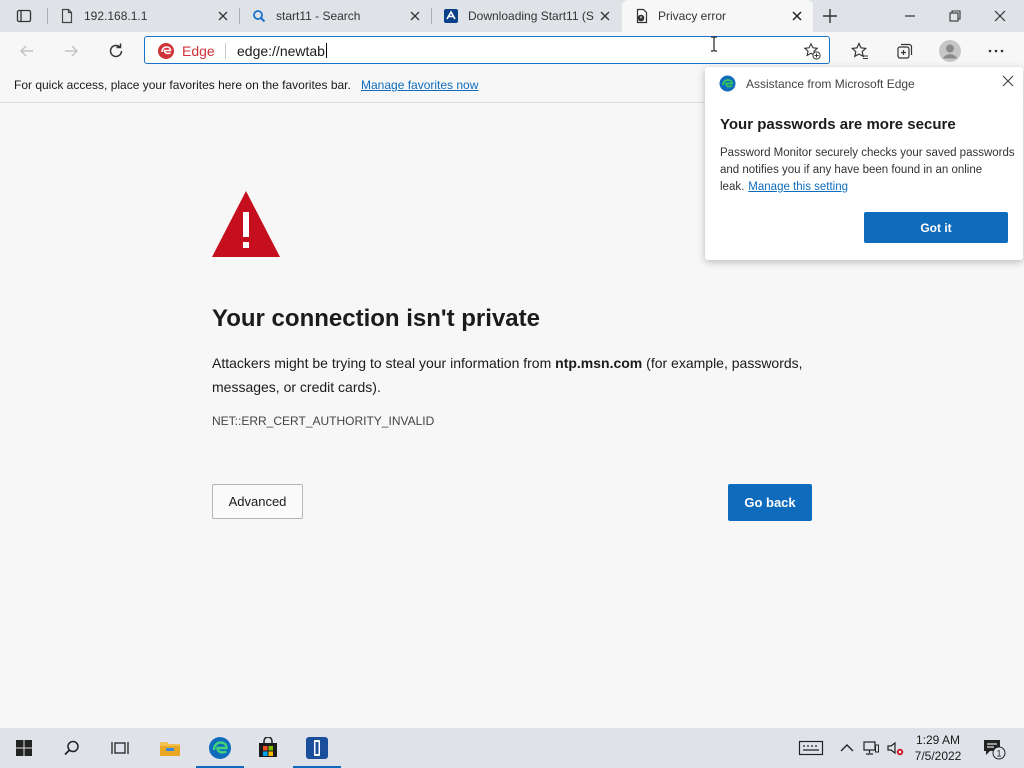  What do you see at coordinates (318, 16) in the screenshot?
I see `tab-title: start11 - Search` at bounding box center [318, 16].